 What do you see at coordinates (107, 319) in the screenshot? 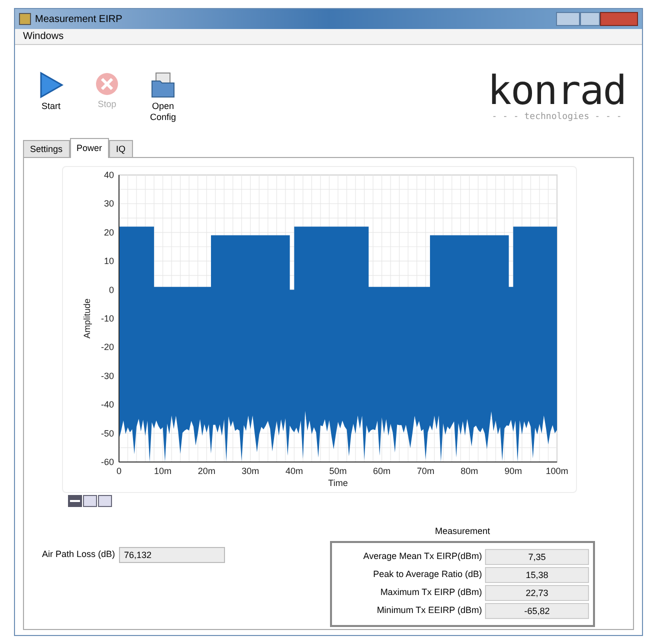
I see `y-tick-label: -10` at bounding box center [107, 319].